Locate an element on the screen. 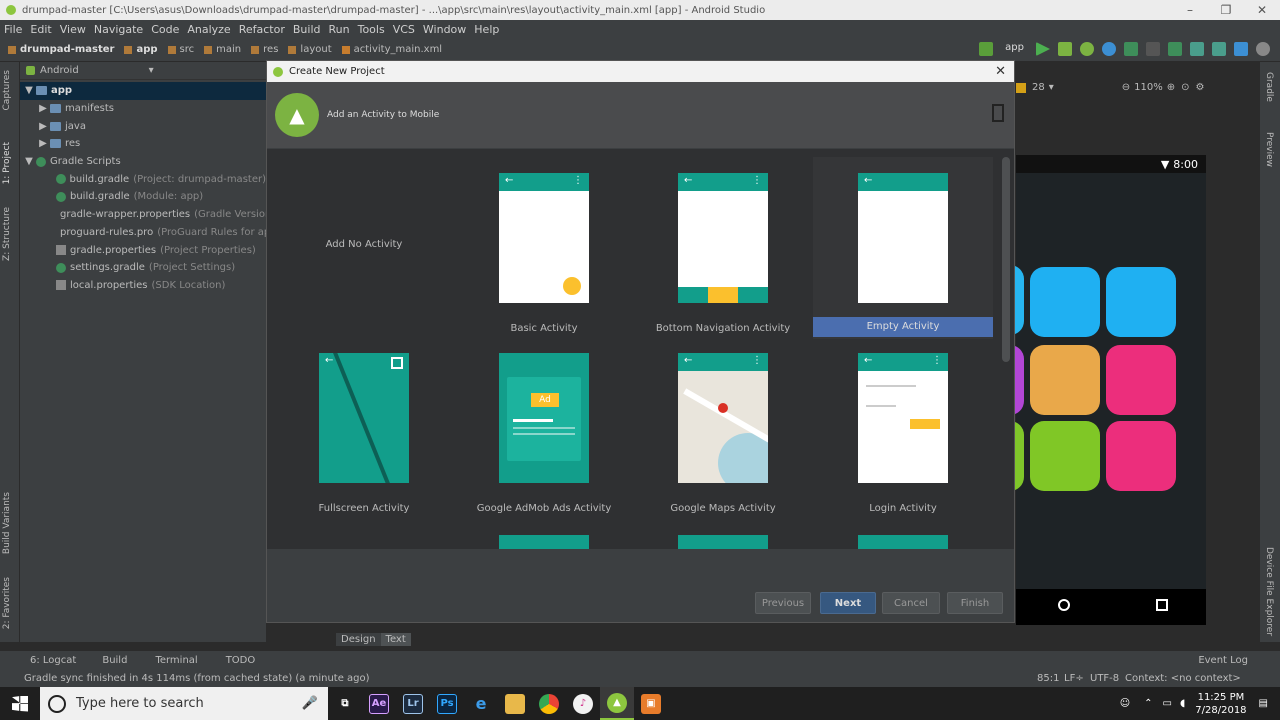 The width and height of the screenshot is (1280, 720). breadcrumb-app: app is located at coordinates (141, 49).